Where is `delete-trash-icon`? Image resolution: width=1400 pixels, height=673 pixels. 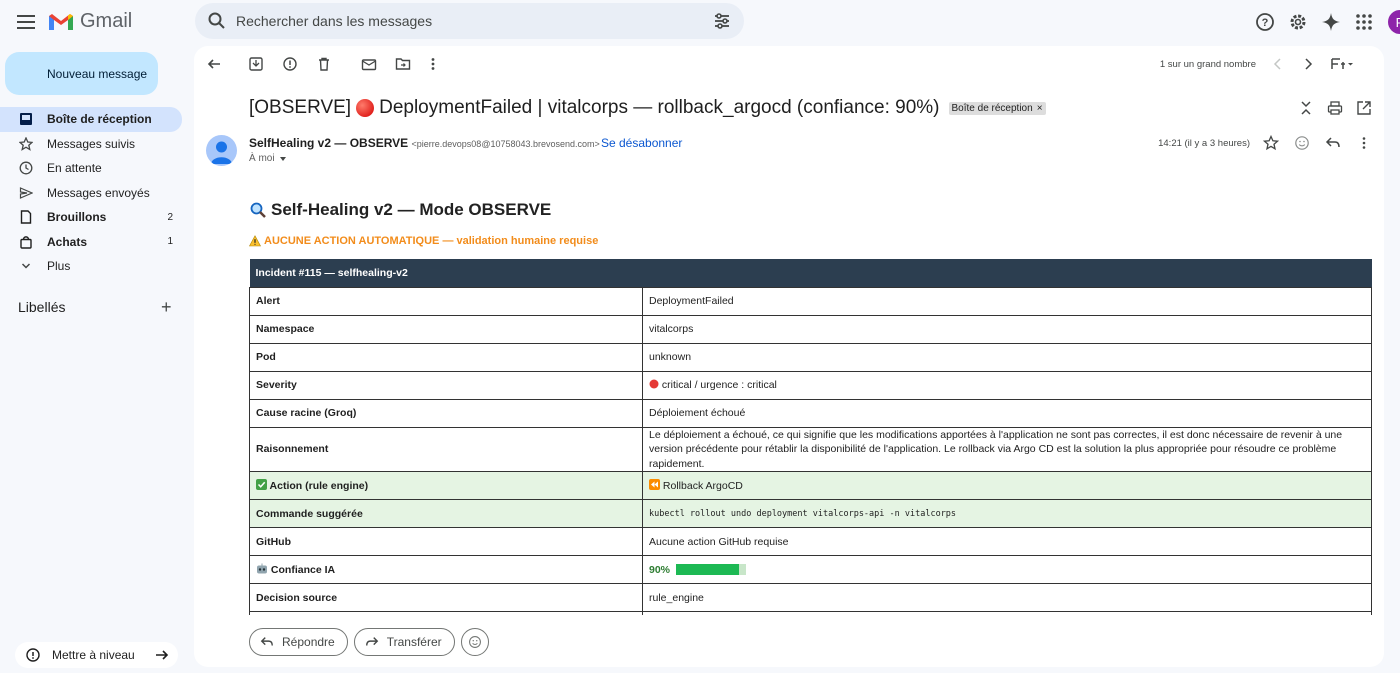
delete-trash-icon is located at coordinates (324, 64).